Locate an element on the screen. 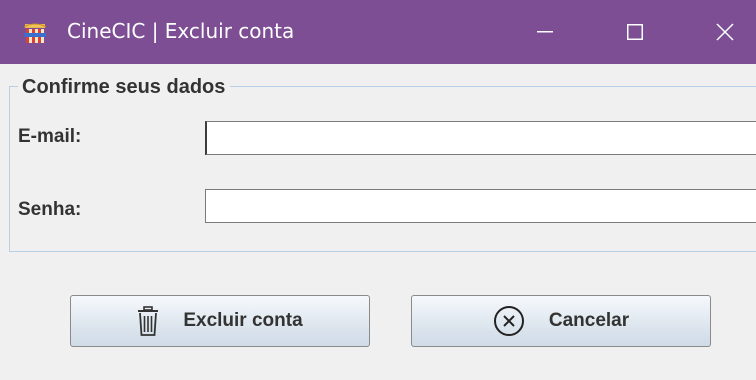  close-button is located at coordinates (718, 32).